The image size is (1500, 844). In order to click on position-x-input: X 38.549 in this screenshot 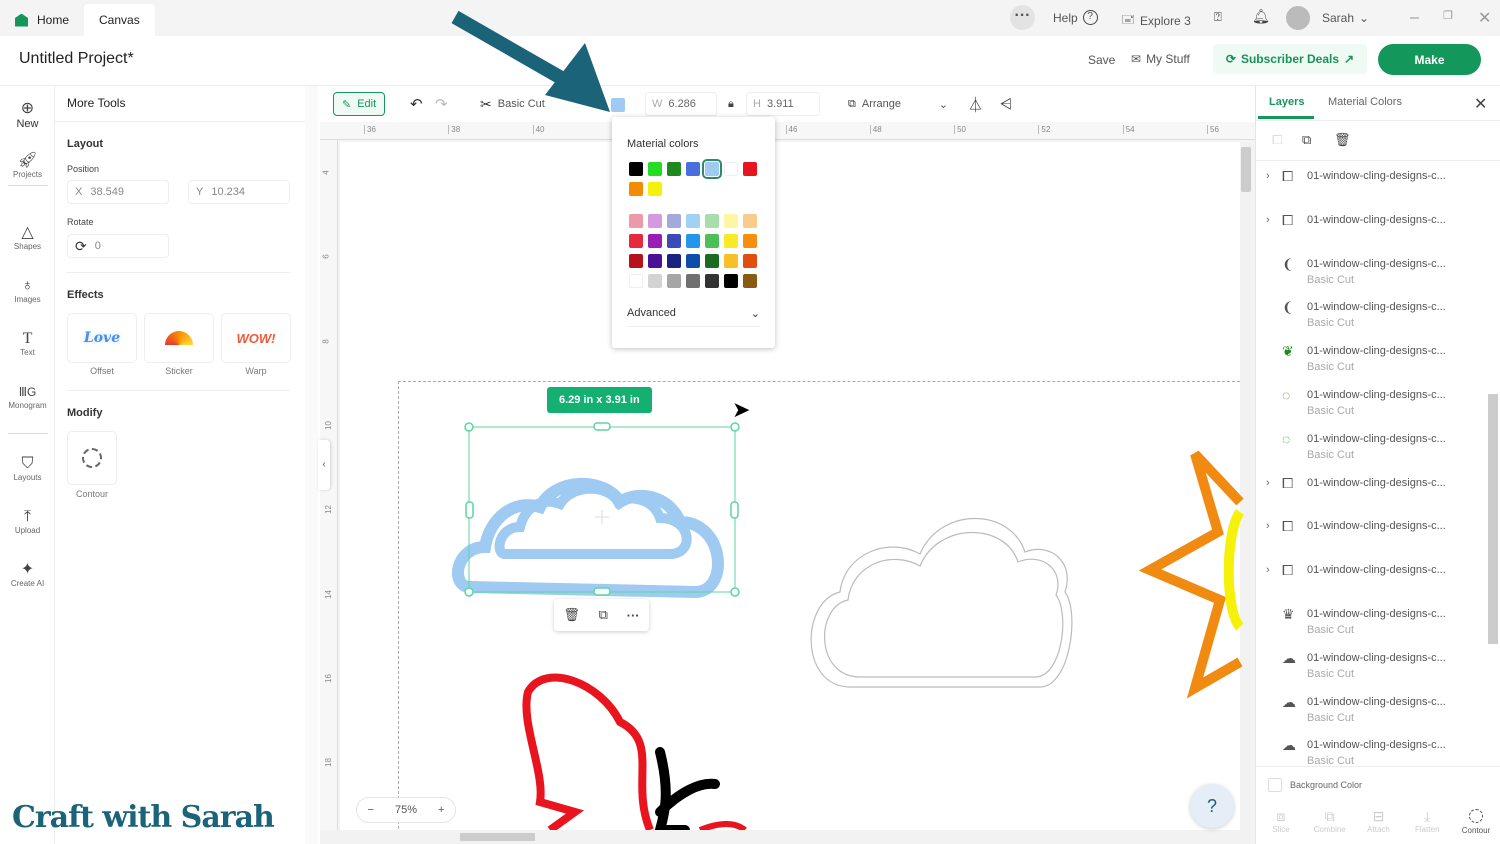, I will do `click(118, 192)`.